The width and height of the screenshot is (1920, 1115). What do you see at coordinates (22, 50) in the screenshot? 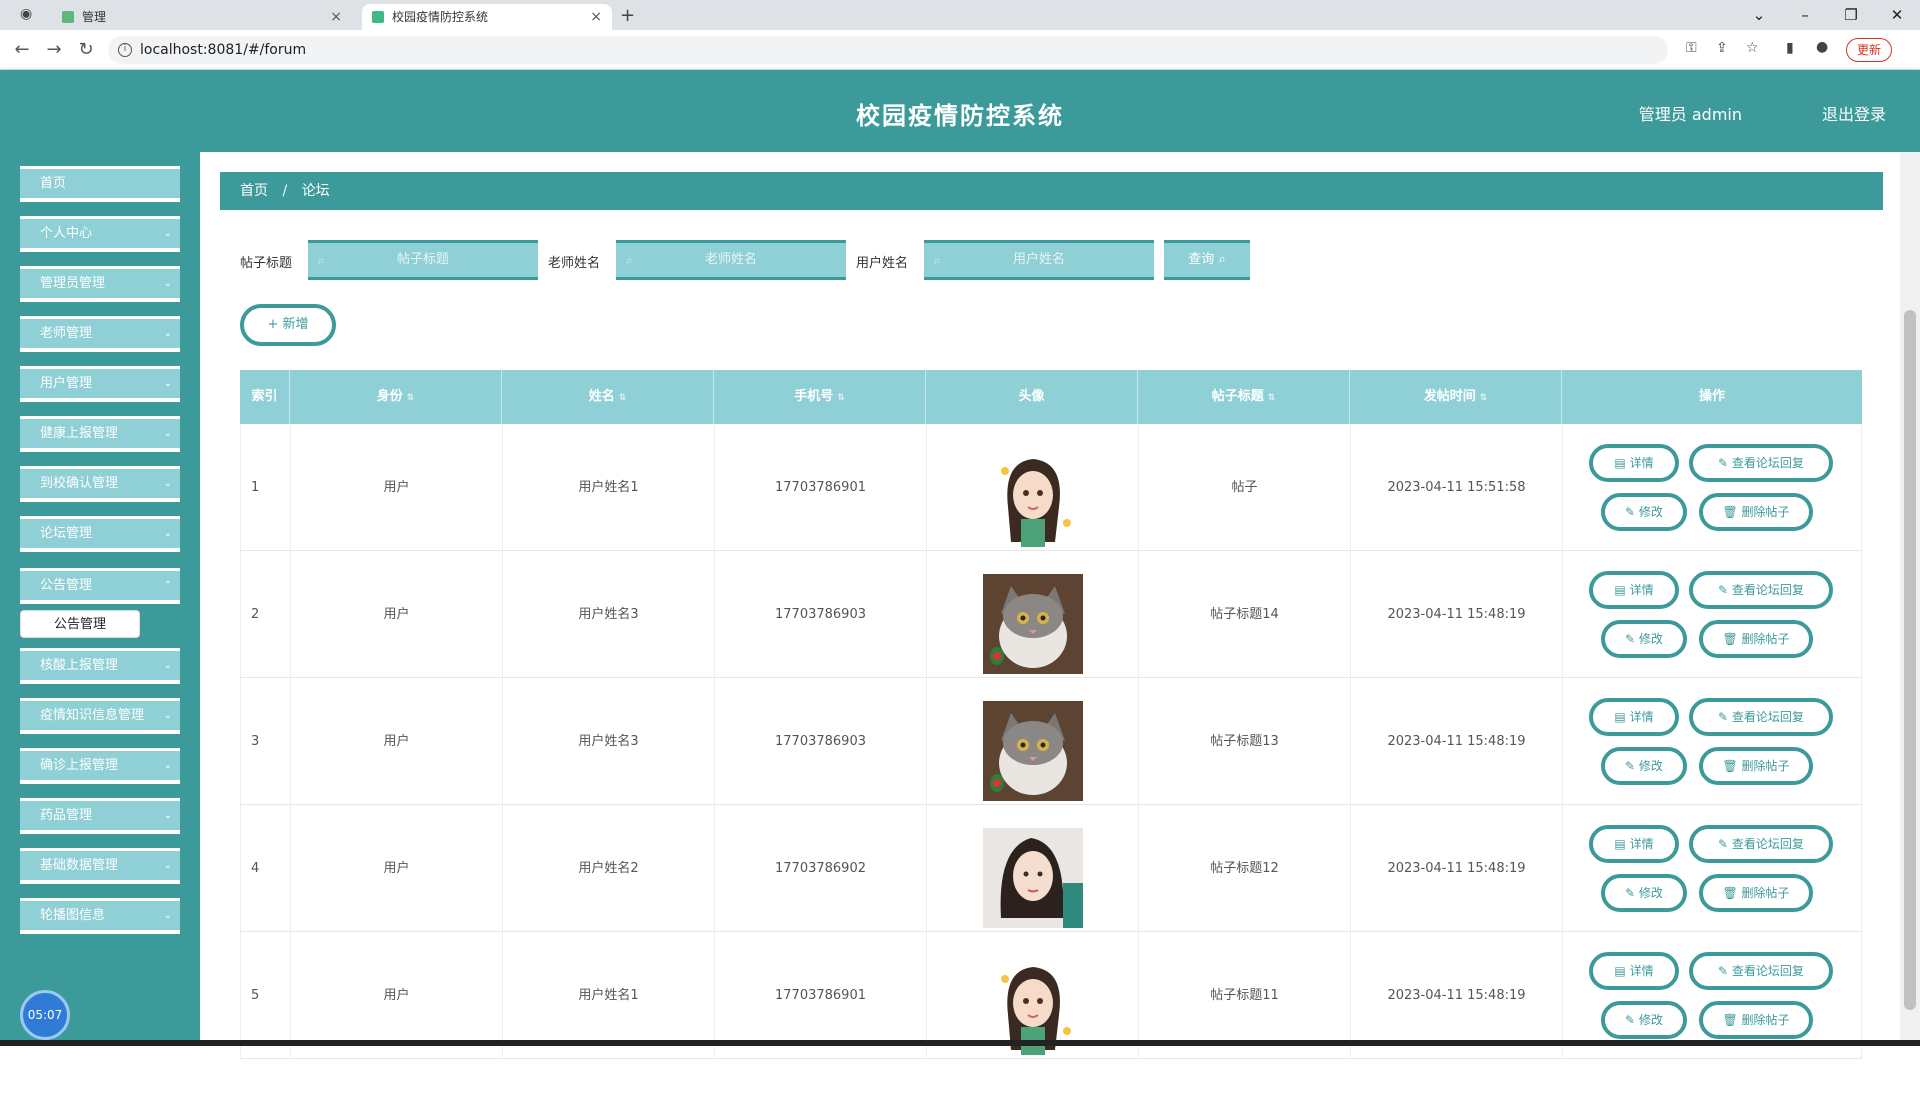
I see `back-icon: ←` at bounding box center [22, 50].